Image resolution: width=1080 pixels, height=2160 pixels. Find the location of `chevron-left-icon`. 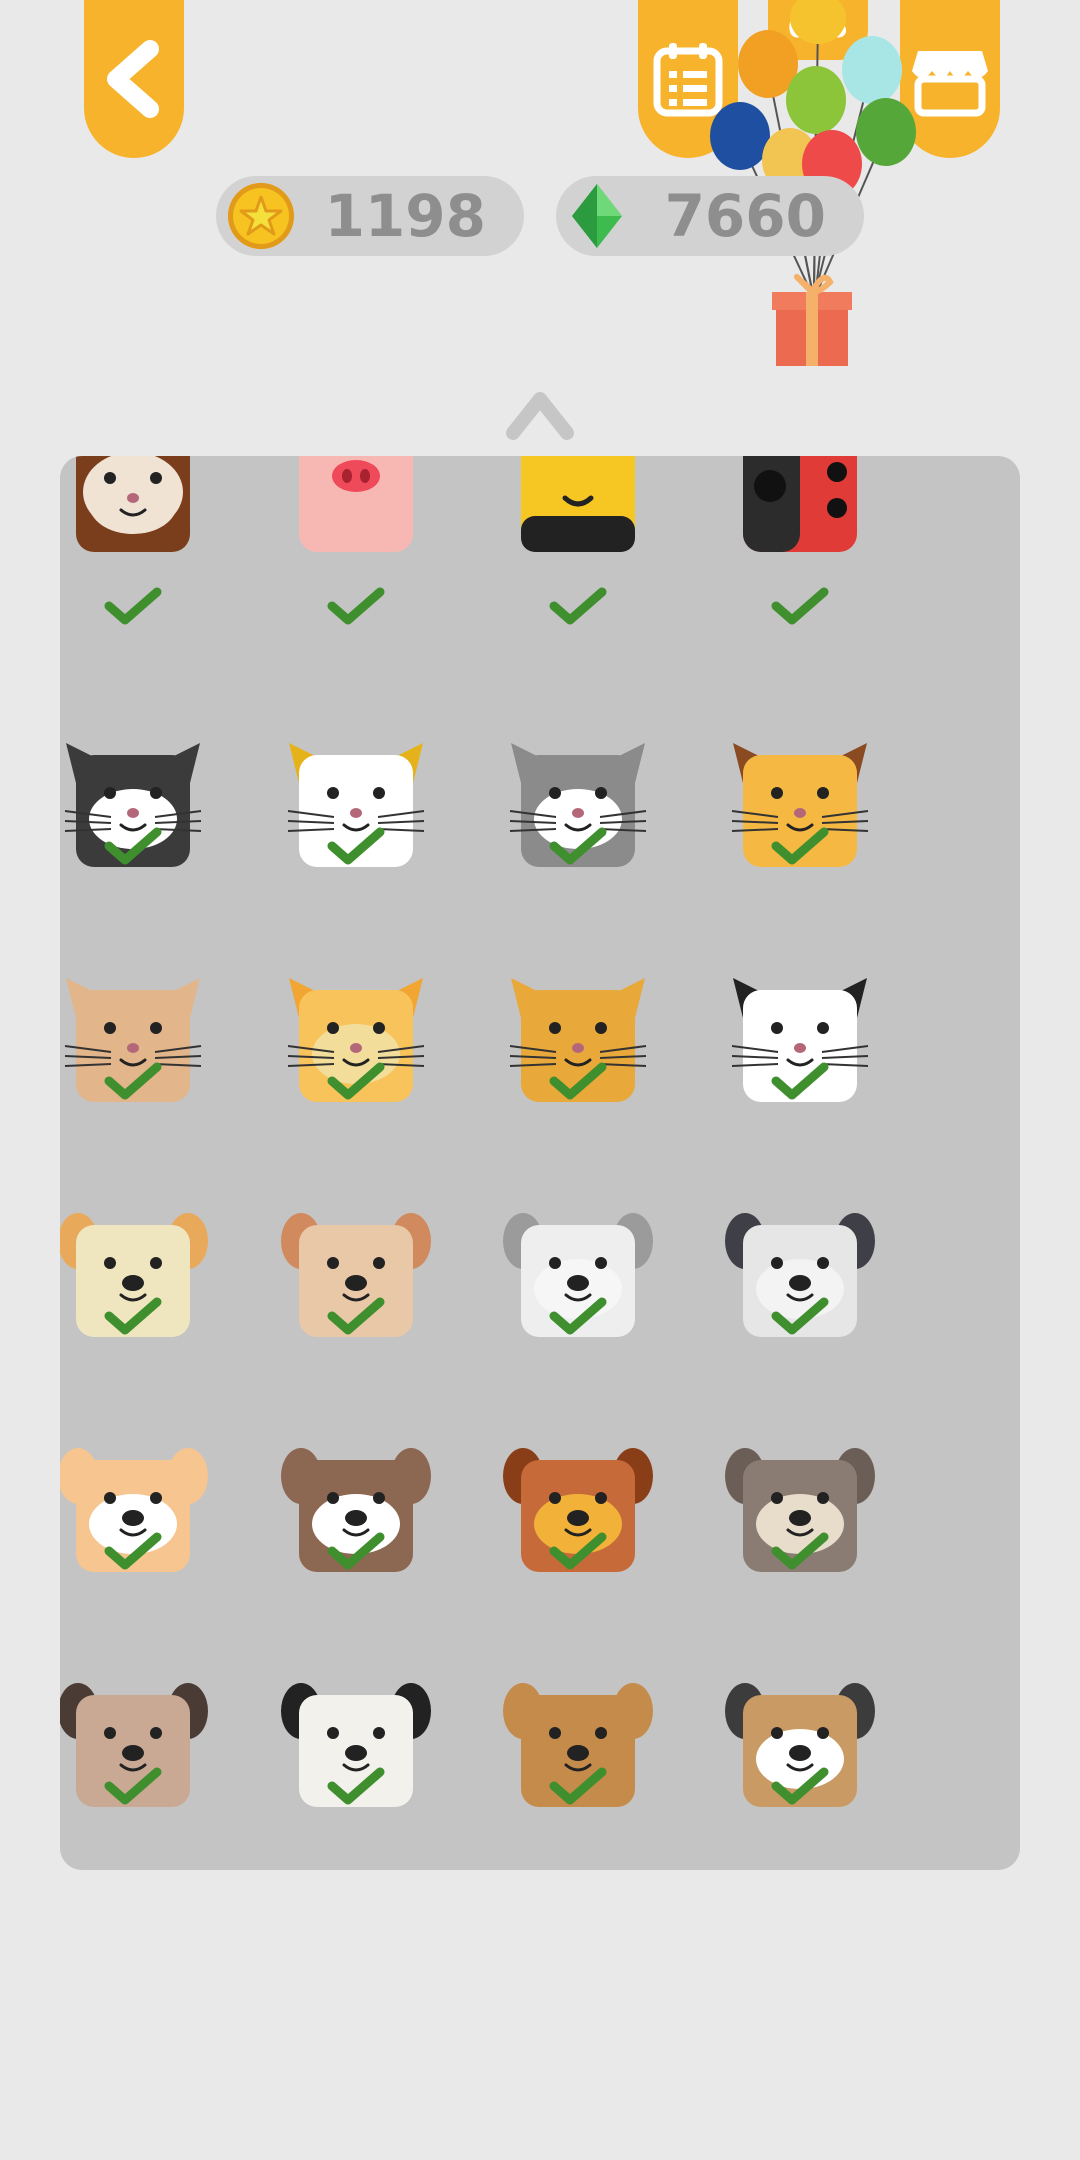

chevron-left-icon is located at coordinates (133, 79).